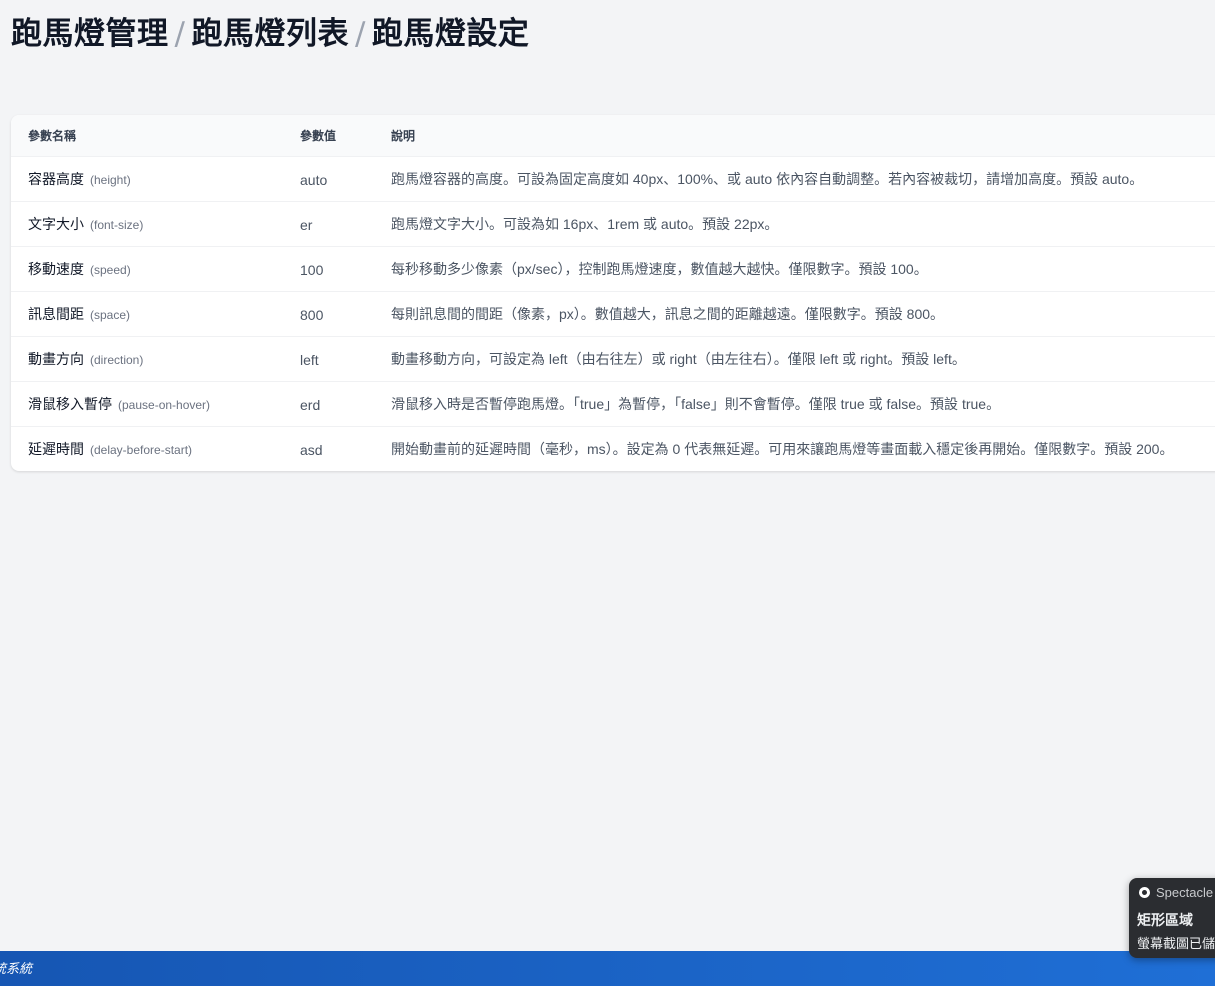  I want to click on param-key: (font-size), so click(117, 225).